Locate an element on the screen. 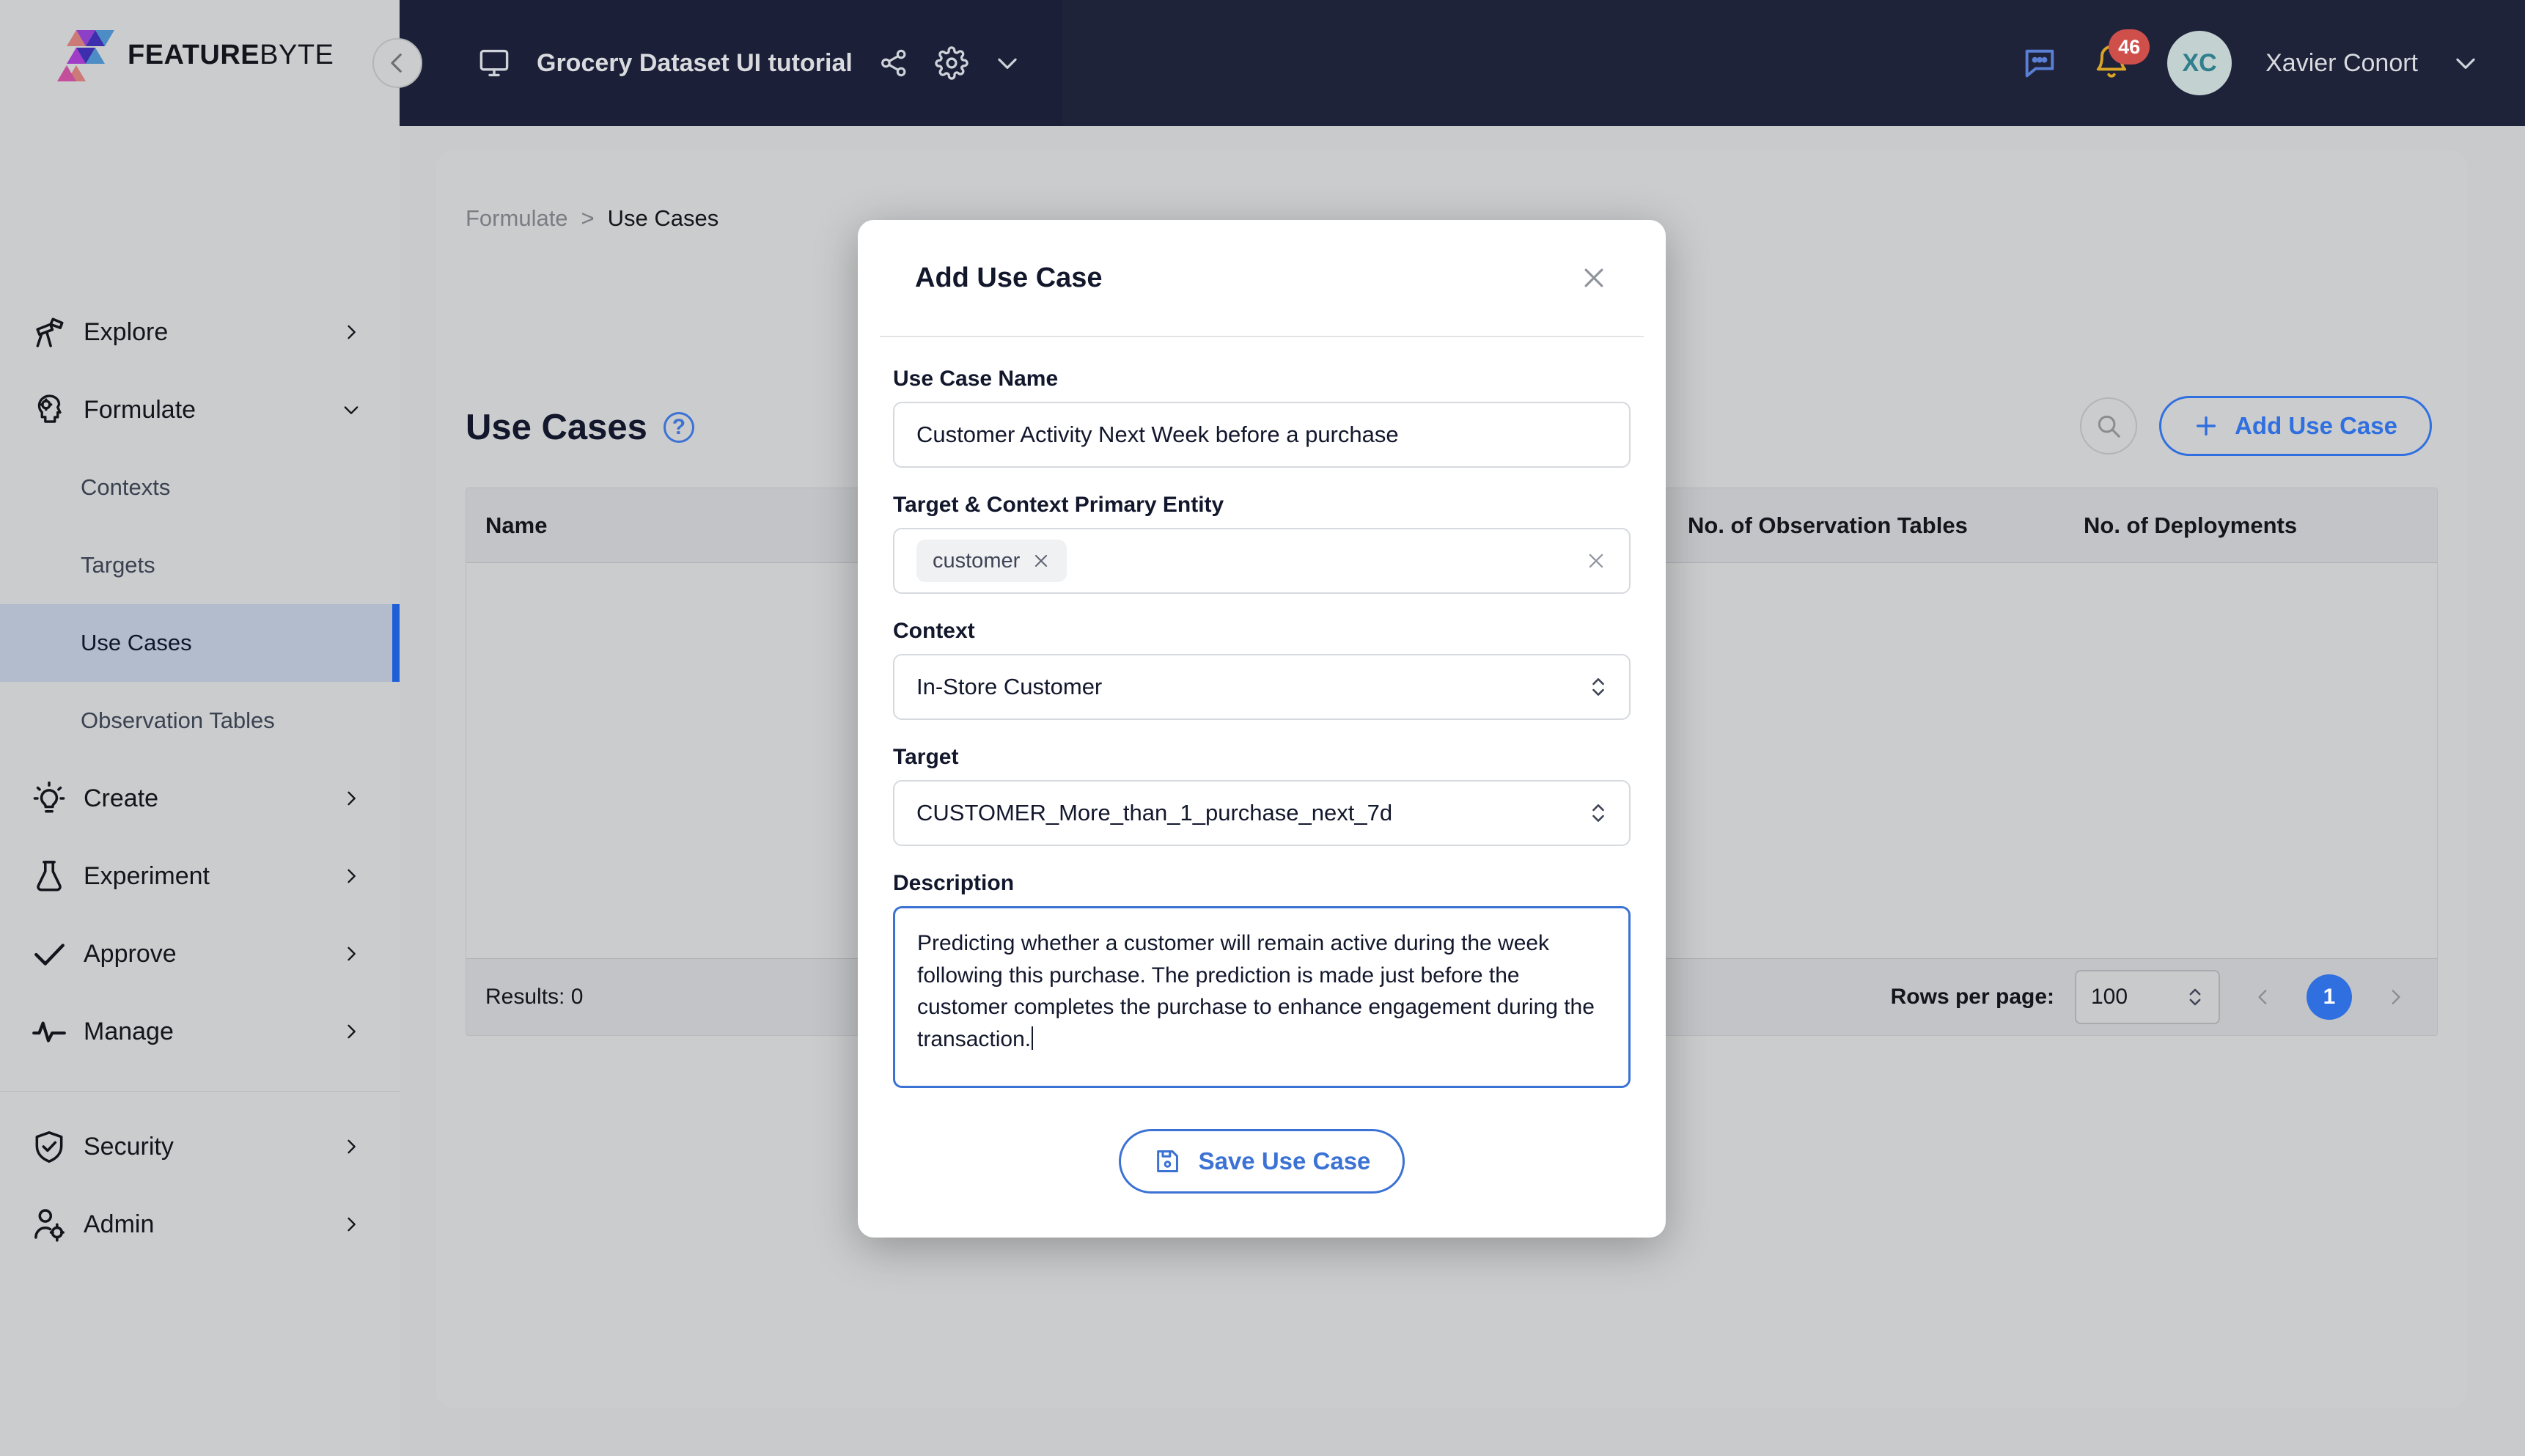 Image resolution: width=2525 pixels, height=1456 pixels. target-select: CUSTOMER_More_than_1_purchase_next_7d is located at coordinates (1262, 813).